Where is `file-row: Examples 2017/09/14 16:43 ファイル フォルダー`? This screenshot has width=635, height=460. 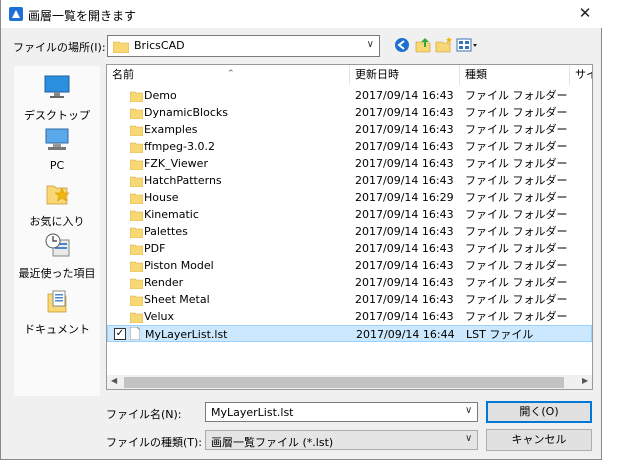 file-row: Examples 2017/09/14 16:43 ファイル フォルダー is located at coordinates (349, 129).